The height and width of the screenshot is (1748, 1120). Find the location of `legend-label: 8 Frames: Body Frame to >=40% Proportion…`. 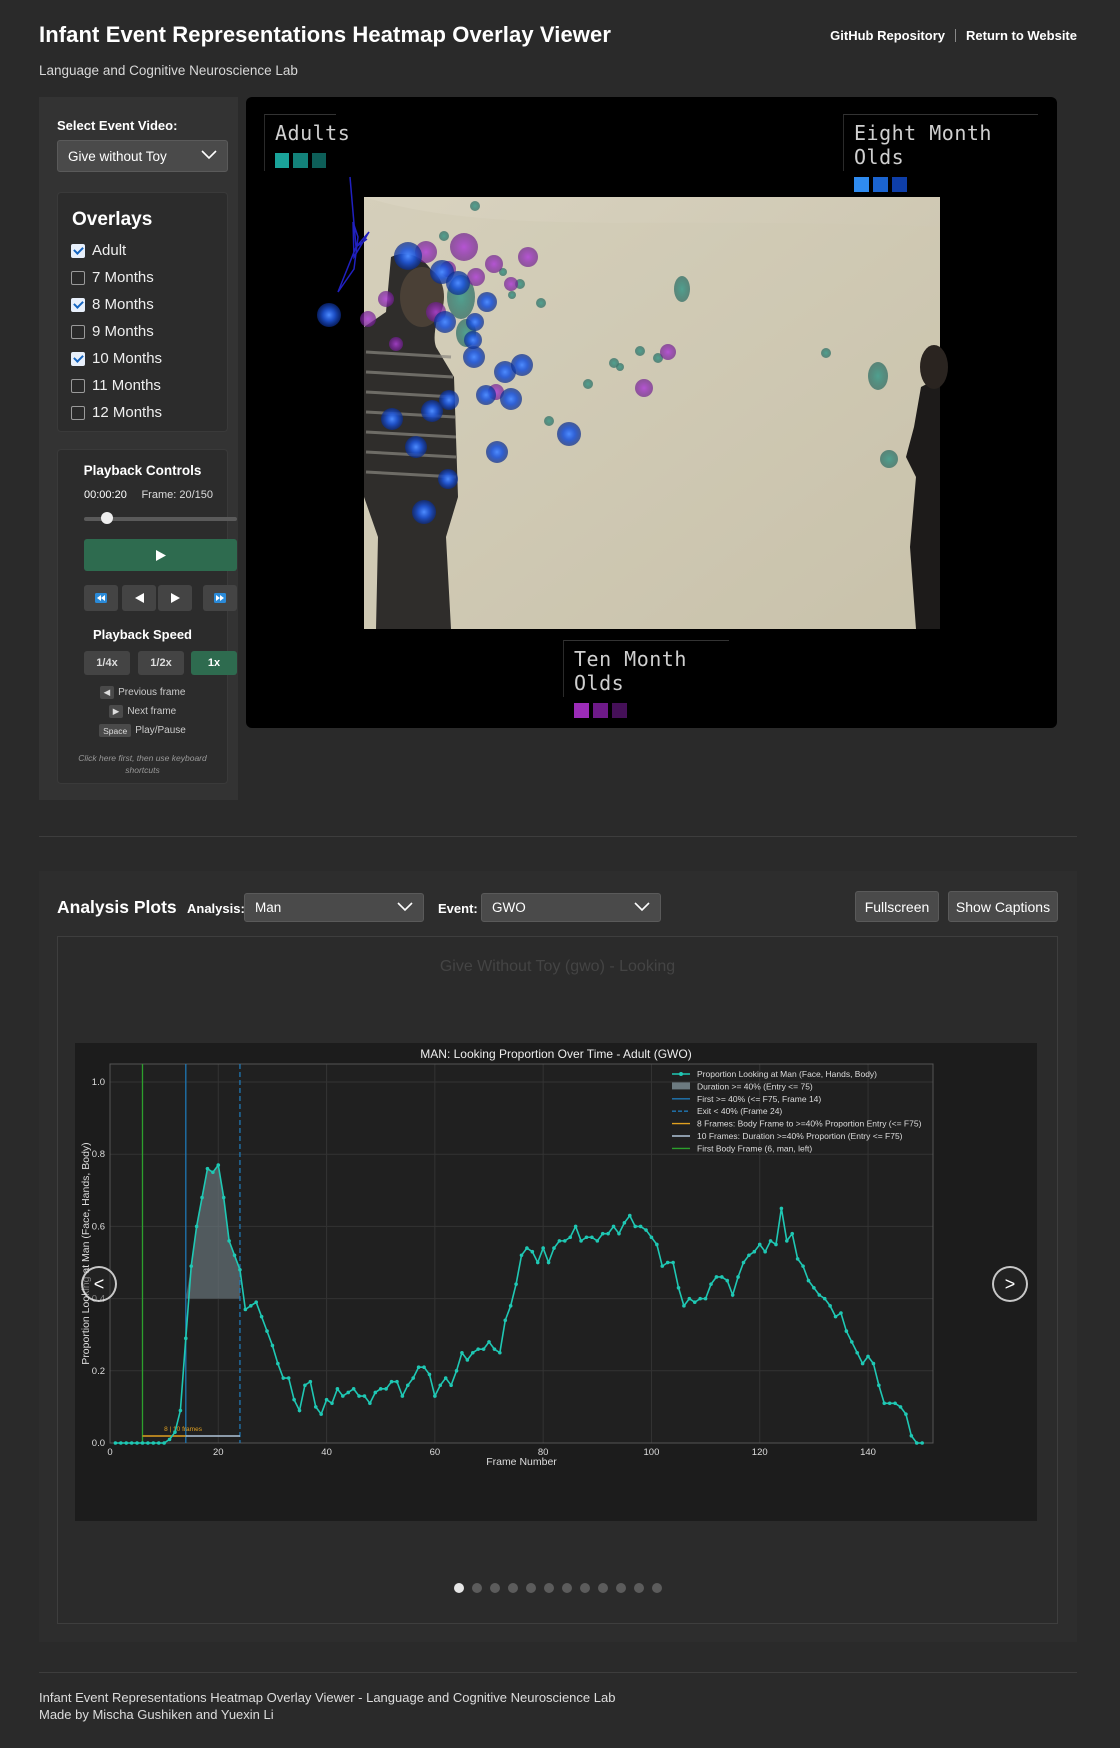

legend-label: 8 Frames: Body Frame to >=40% Proportion… is located at coordinates (809, 1124).